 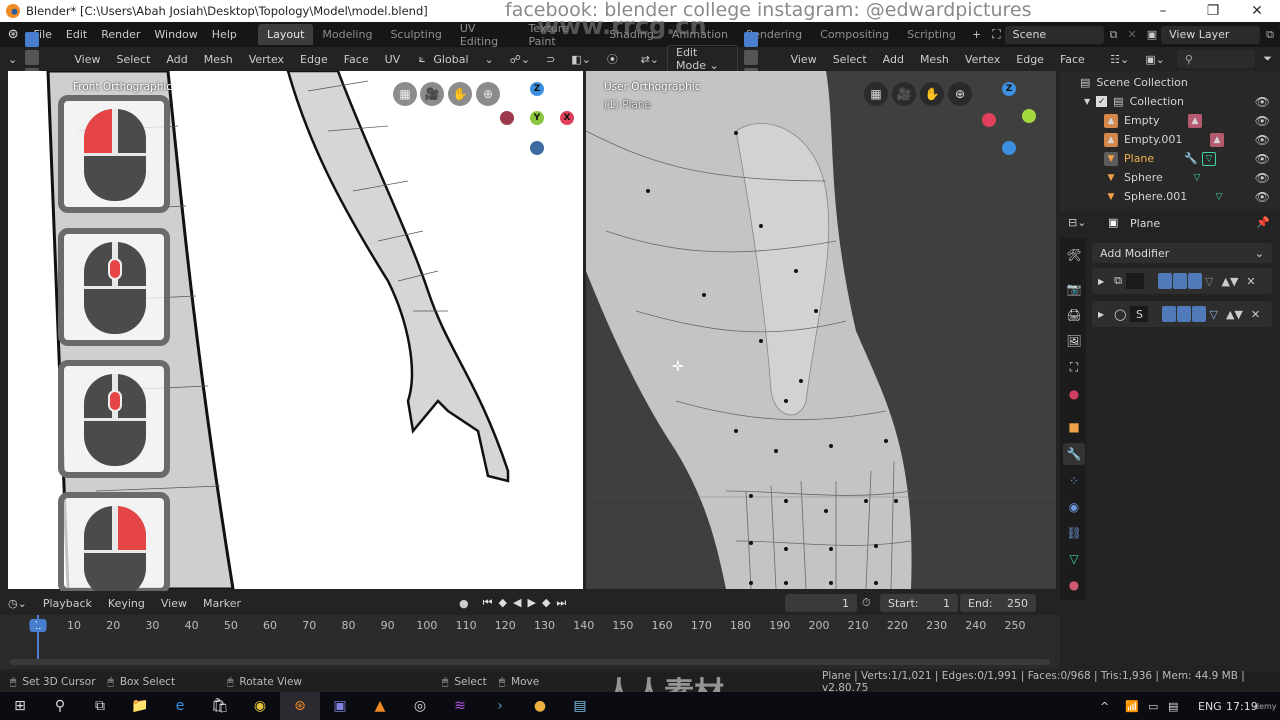 I want to click on tab-sculpting: Sculpting, so click(x=415, y=34).